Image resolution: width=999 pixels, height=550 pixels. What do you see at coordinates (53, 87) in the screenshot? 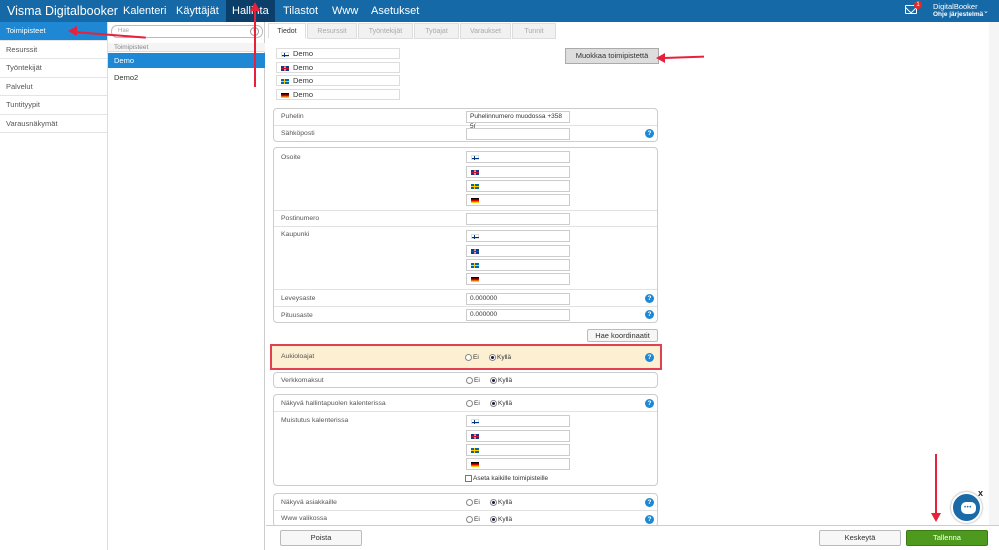
I see `sidebar-item-palvelut: Palvelut` at bounding box center [53, 87].